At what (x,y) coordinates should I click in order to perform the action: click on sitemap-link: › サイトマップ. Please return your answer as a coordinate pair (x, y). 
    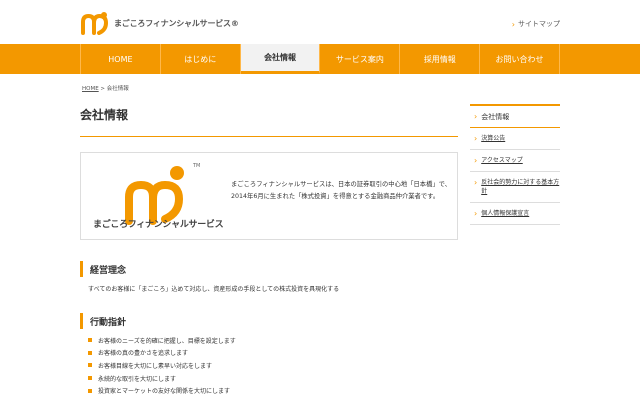
    Looking at the image, I should click on (536, 24).